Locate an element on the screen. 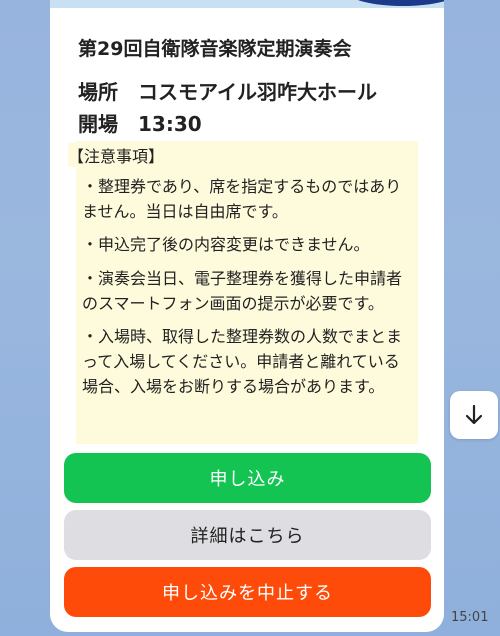 The width and height of the screenshot is (500, 636). arrow-down-icon is located at coordinates (474, 414).